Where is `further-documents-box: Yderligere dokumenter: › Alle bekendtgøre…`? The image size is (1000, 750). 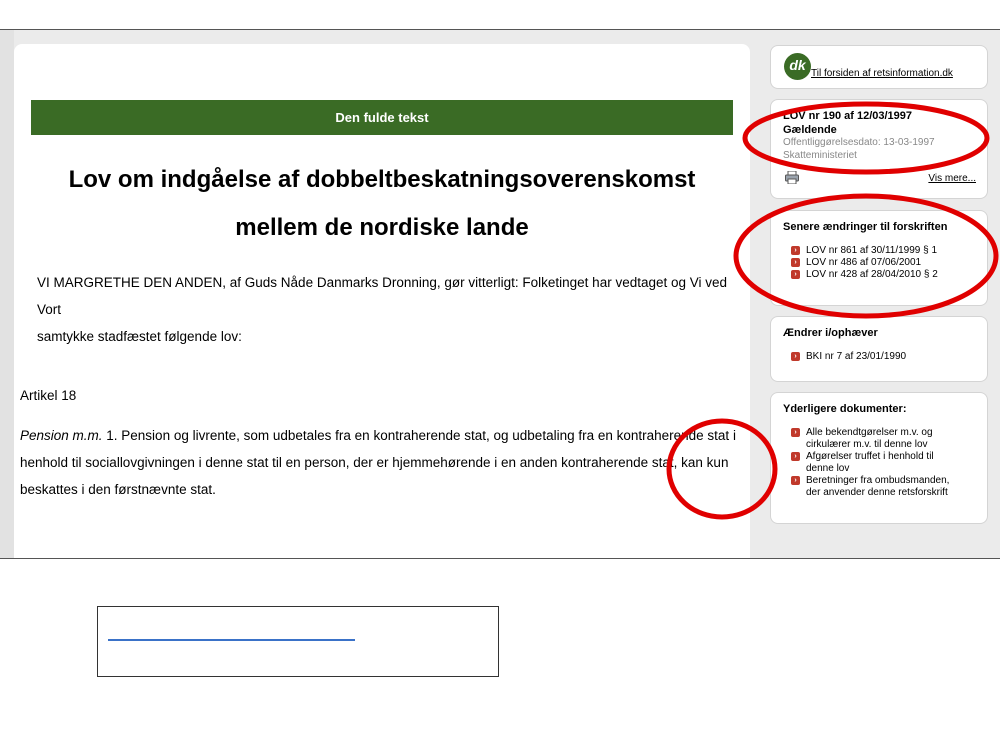 further-documents-box: Yderligere dokumenter: › Alle bekendtgøre… is located at coordinates (879, 458).